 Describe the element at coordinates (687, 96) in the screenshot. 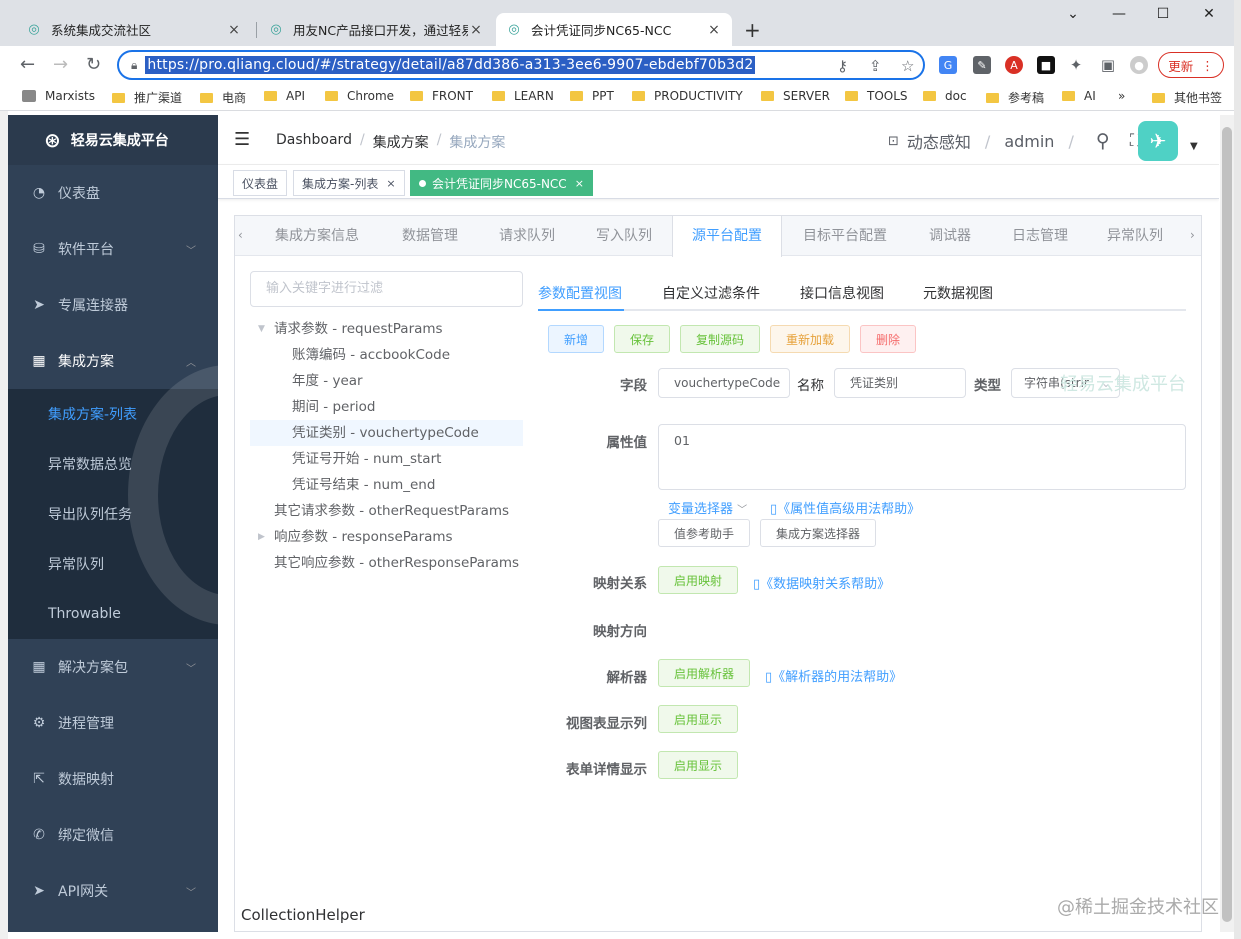

I see `bookmark-folder: PRODUCTIVITY` at that location.